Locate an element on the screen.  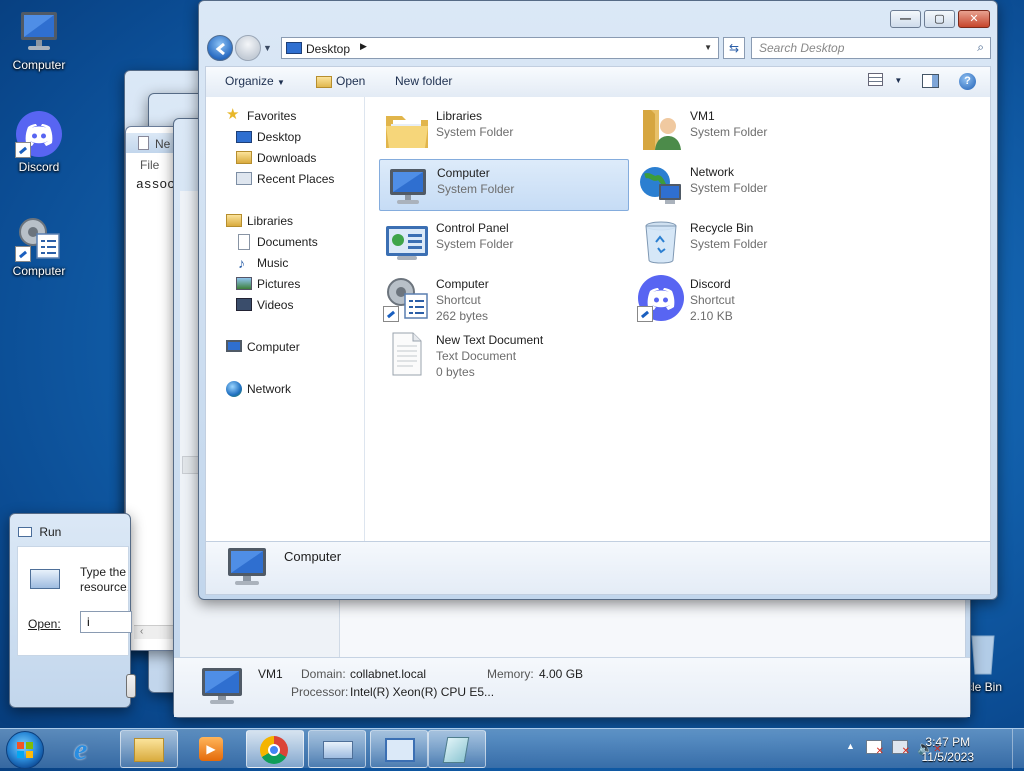
music-icon: ♪ is located at coordinates (241, 263).